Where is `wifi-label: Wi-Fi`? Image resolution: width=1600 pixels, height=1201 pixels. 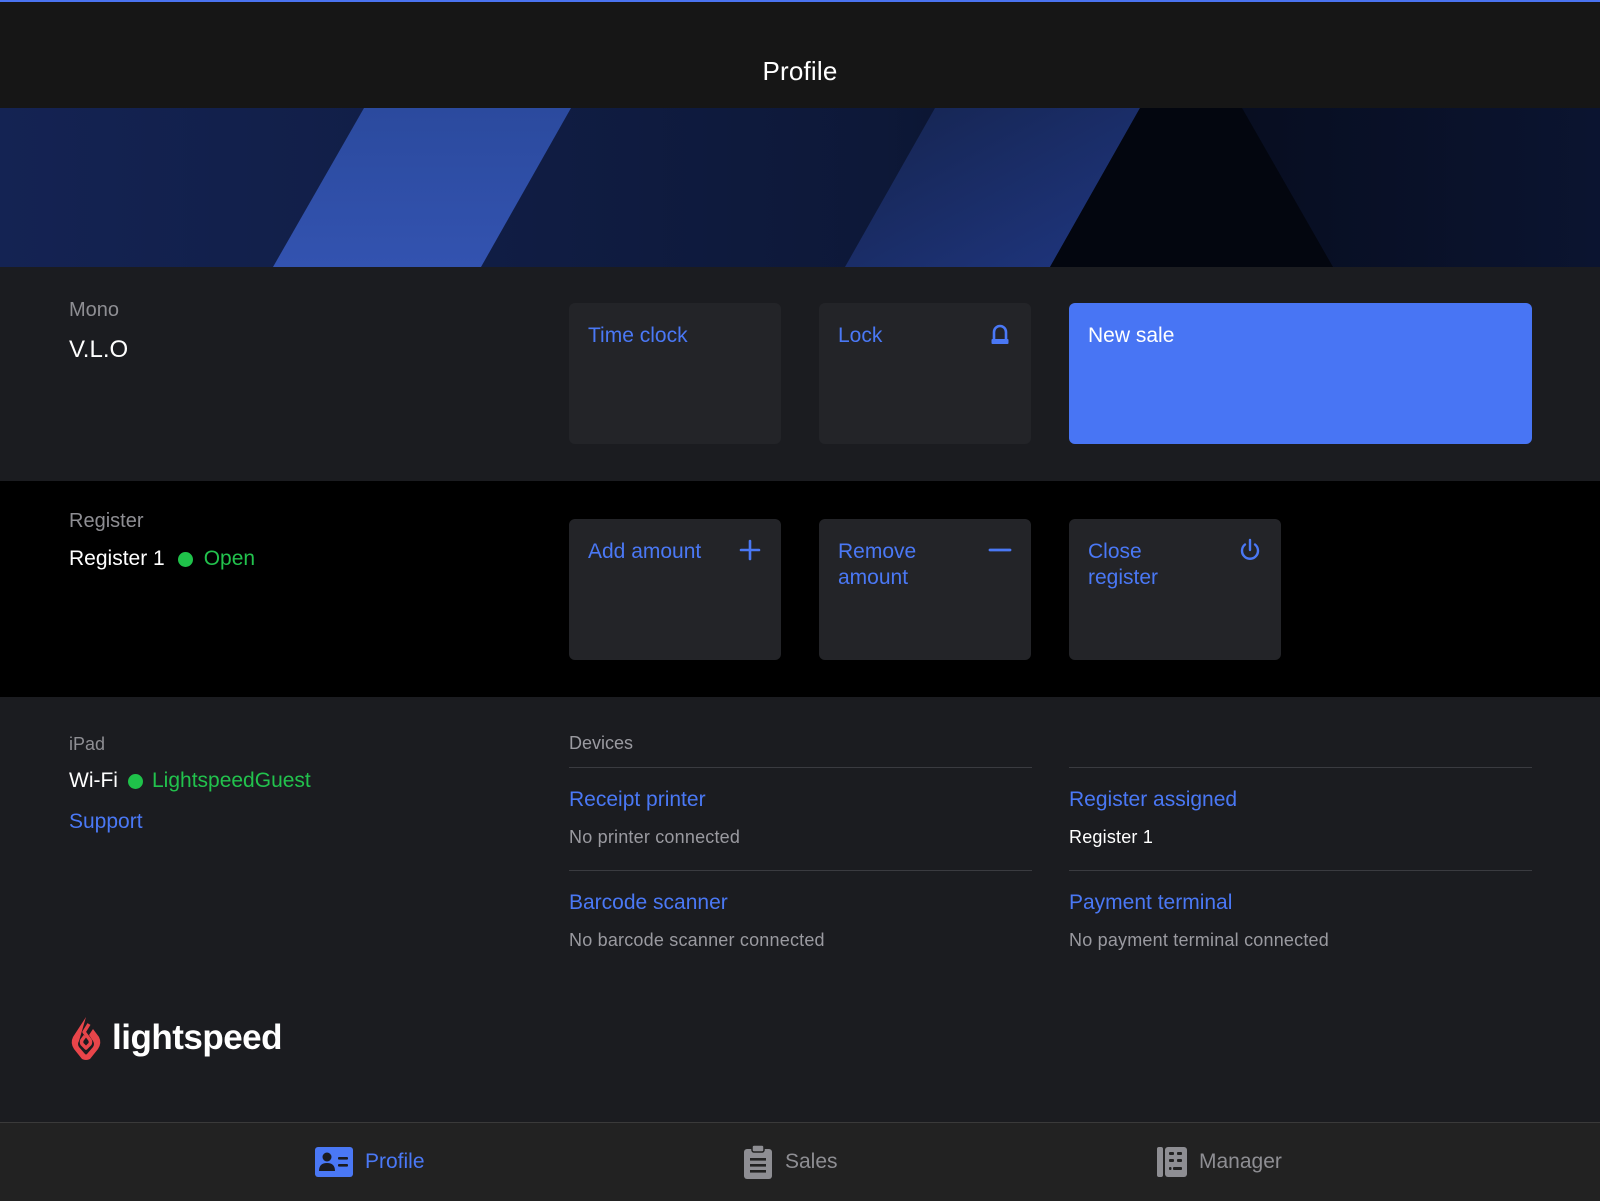 wifi-label: Wi-Fi is located at coordinates (93, 780).